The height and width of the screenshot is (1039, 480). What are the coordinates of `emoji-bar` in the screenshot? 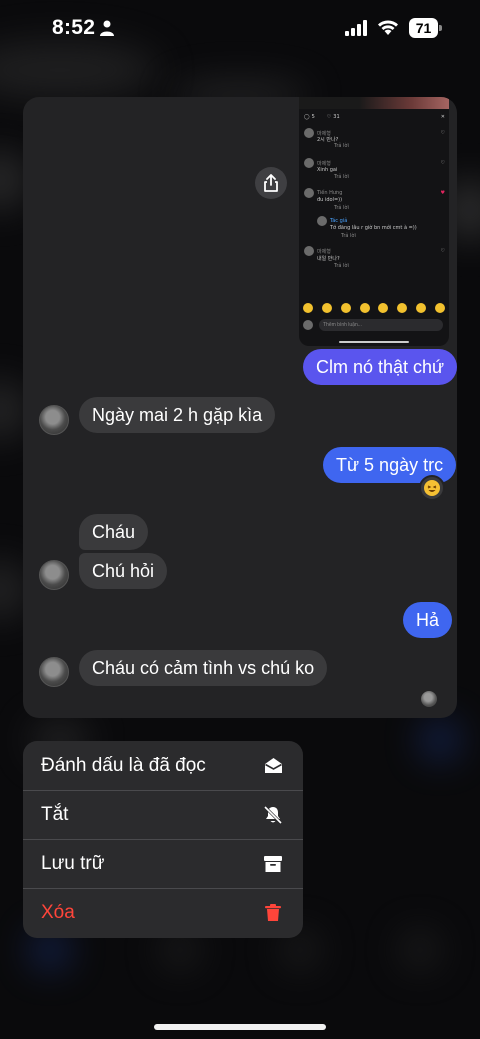 It's located at (374, 308).